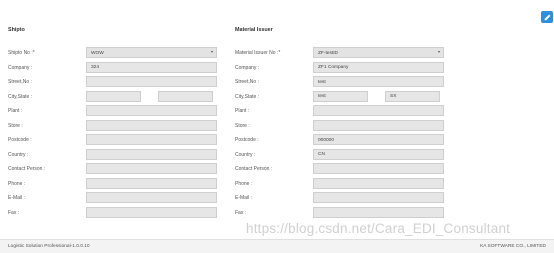 The image size is (554, 253). What do you see at coordinates (244, 183) in the screenshot?
I see `issuer-label: Phone :` at bounding box center [244, 183].